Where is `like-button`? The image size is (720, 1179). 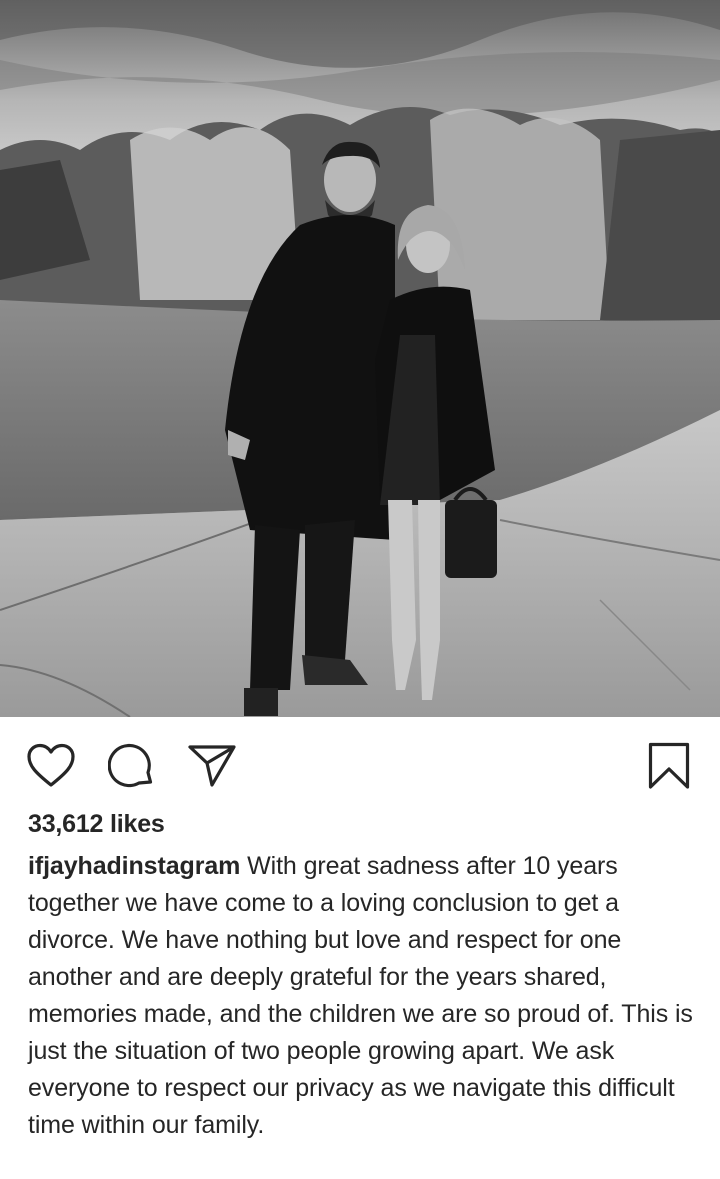
like-button is located at coordinates (51, 766).